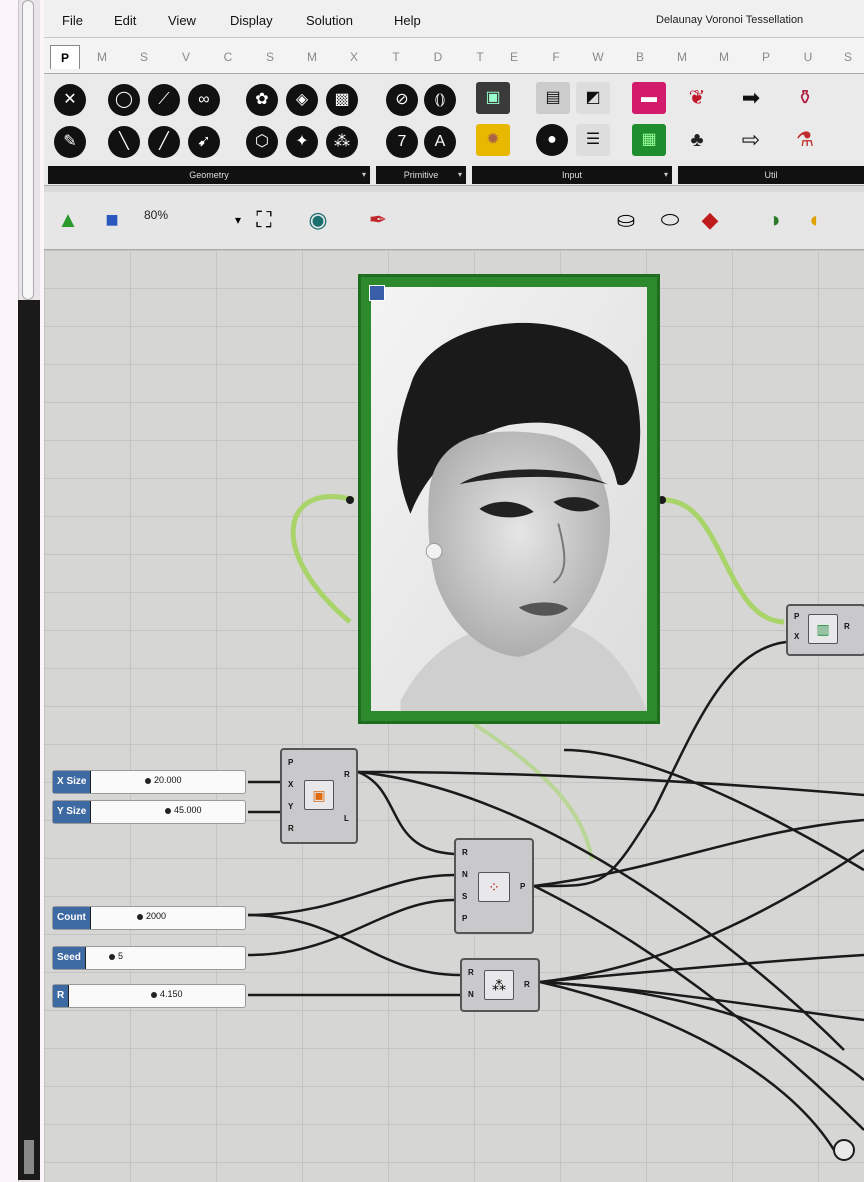  Describe the element at coordinates (378, 220) in the screenshot. I see `sketch-pen-icon: ✒` at that location.